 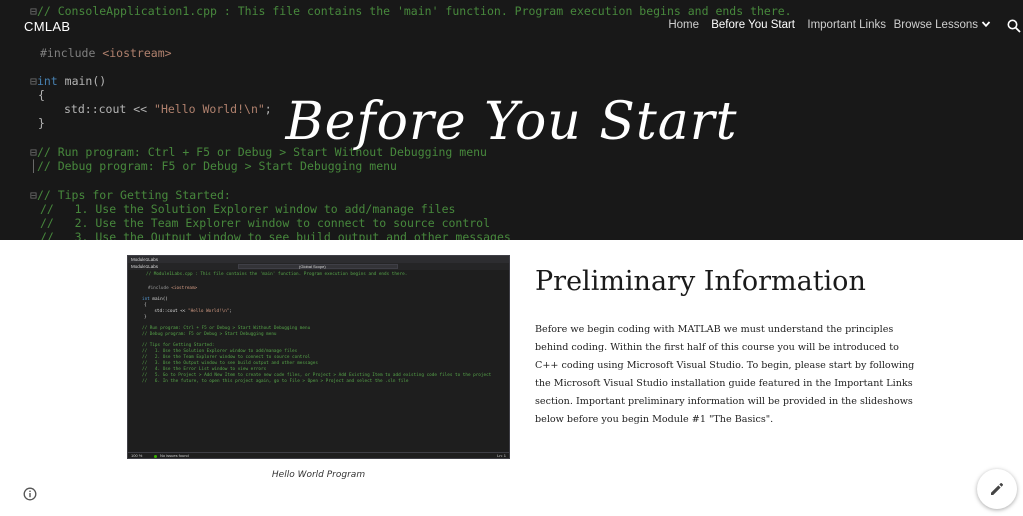 I want to click on screenshot-title: Module1Labs, so click(x=145, y=259).